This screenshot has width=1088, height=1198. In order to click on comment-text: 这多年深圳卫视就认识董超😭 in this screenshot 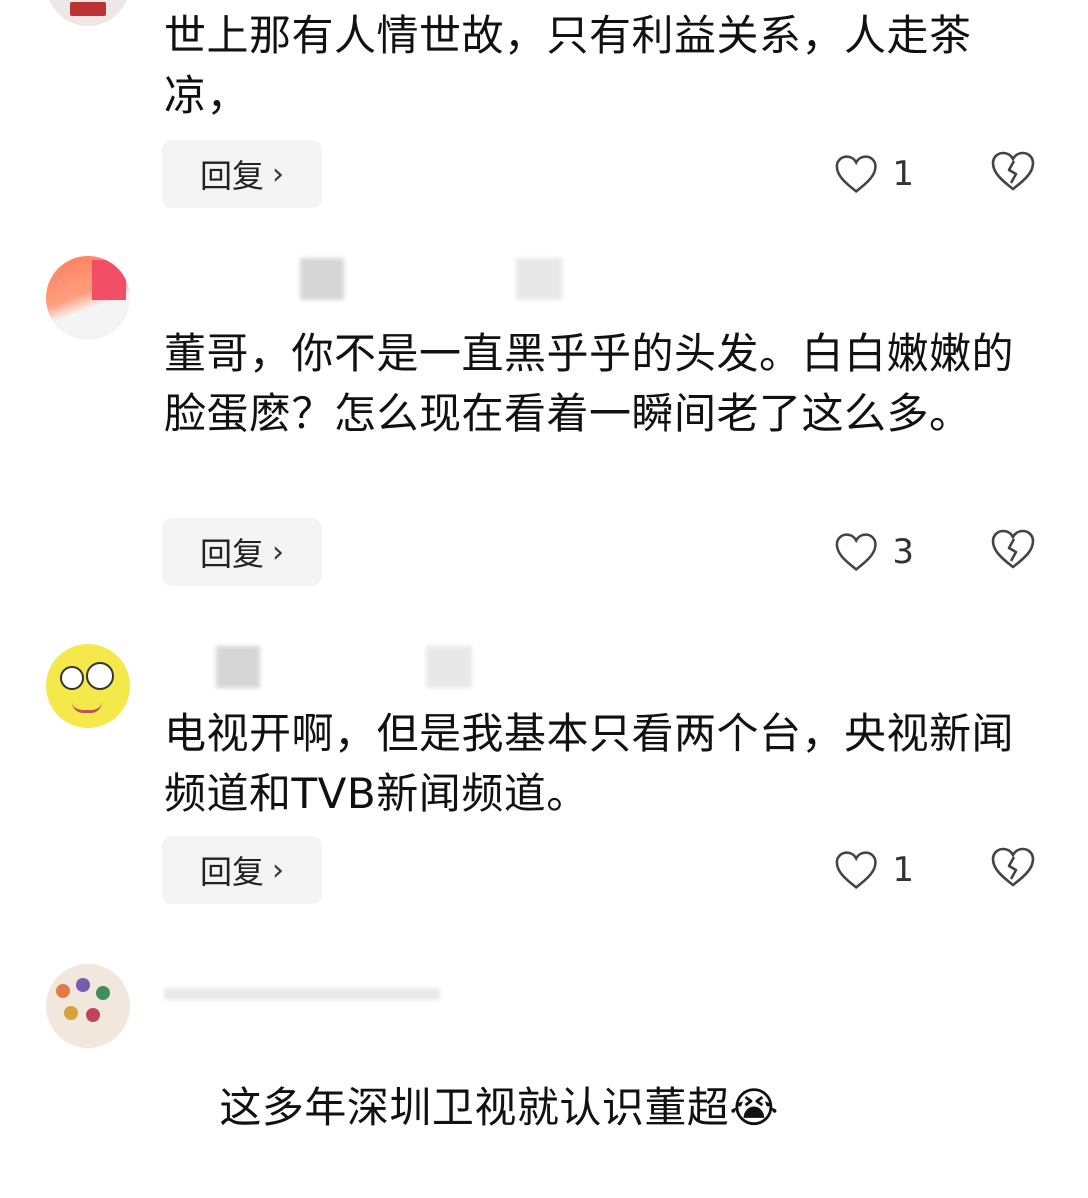, I will do `click(499, 1107)`.